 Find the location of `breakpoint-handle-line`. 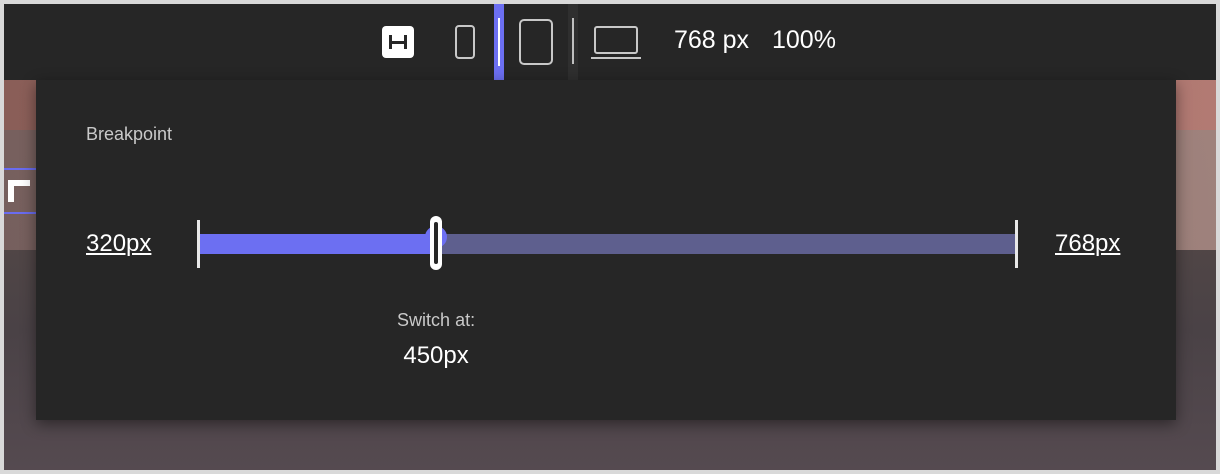

breakpoint-handle-line is located at coordinates (499, 42).